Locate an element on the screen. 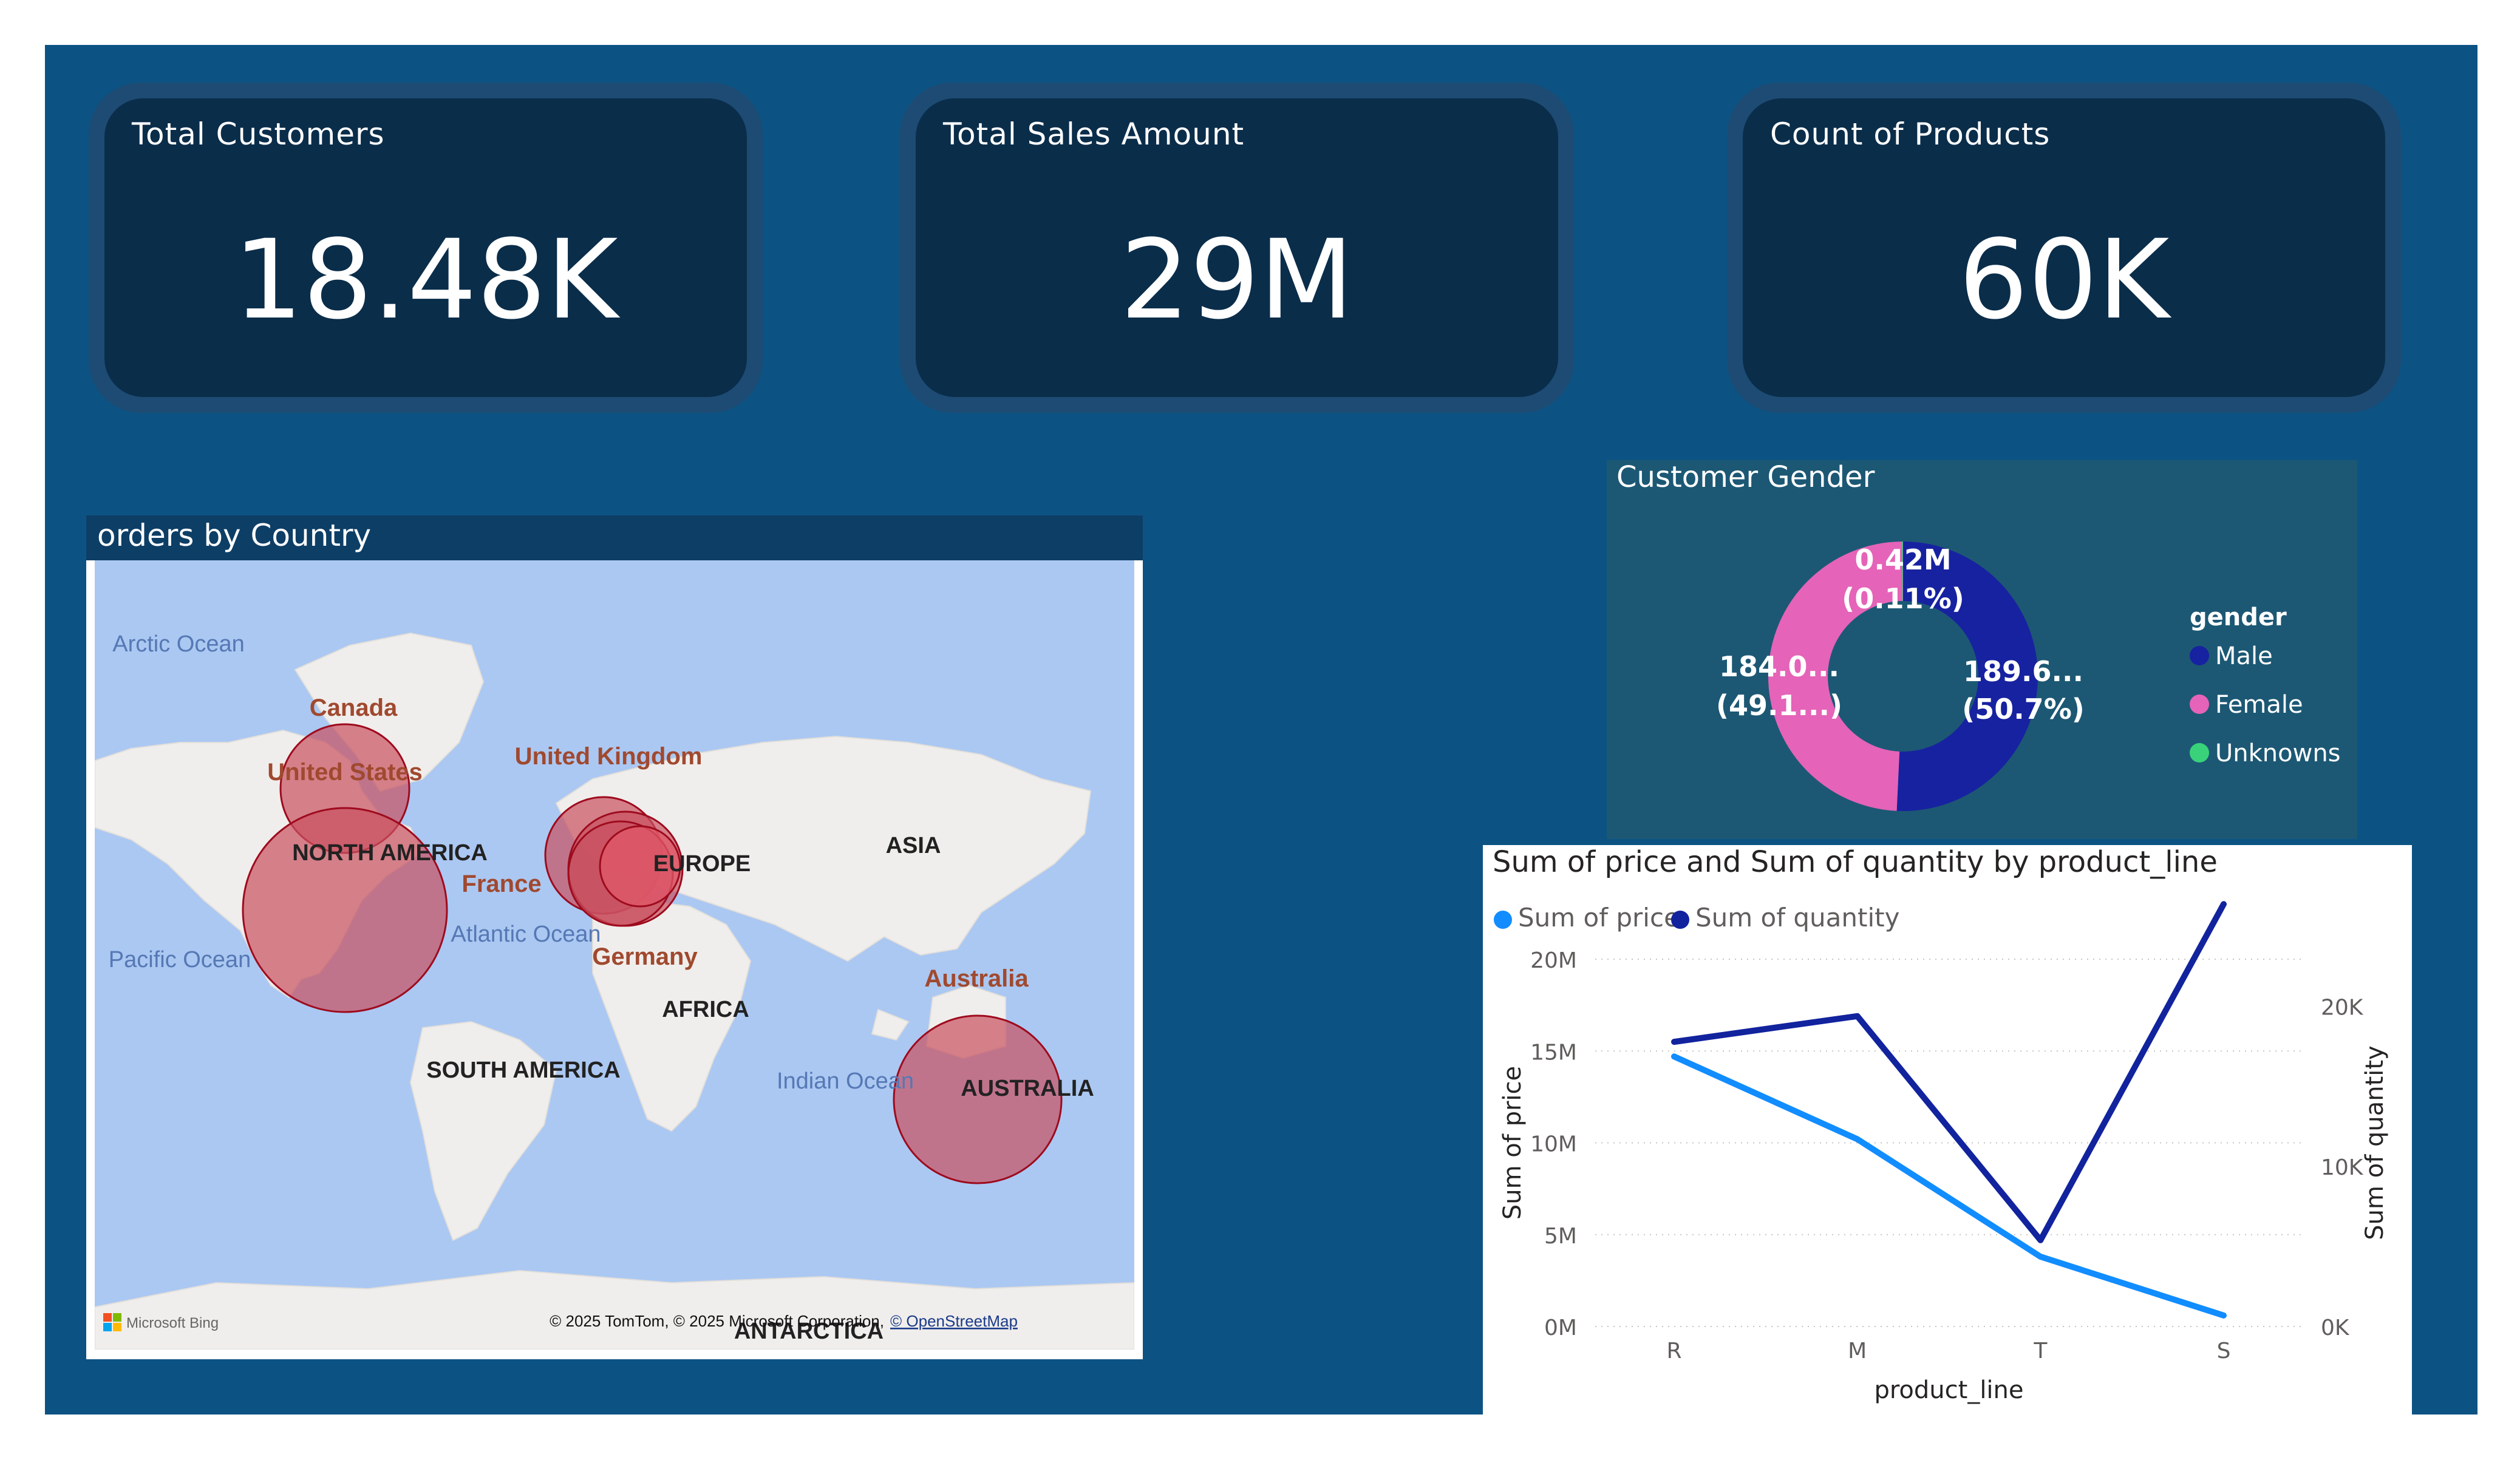 The height and width of the screenshot is (1457, 2520). country-label: France is located at coordinates (501, 884).